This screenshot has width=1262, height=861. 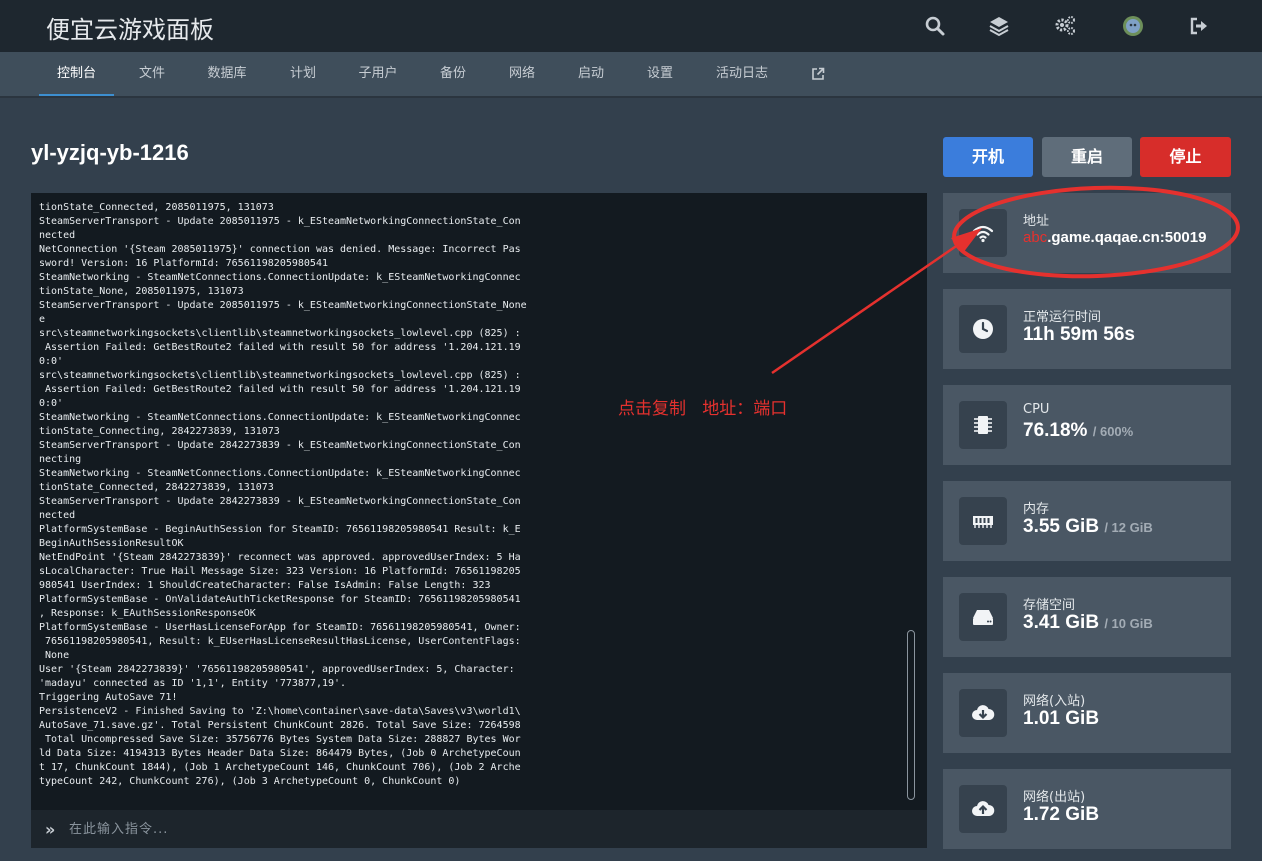 I want to click on server-address: abc.game.qaqae.cn:50019, so click(x=1114, y=237).